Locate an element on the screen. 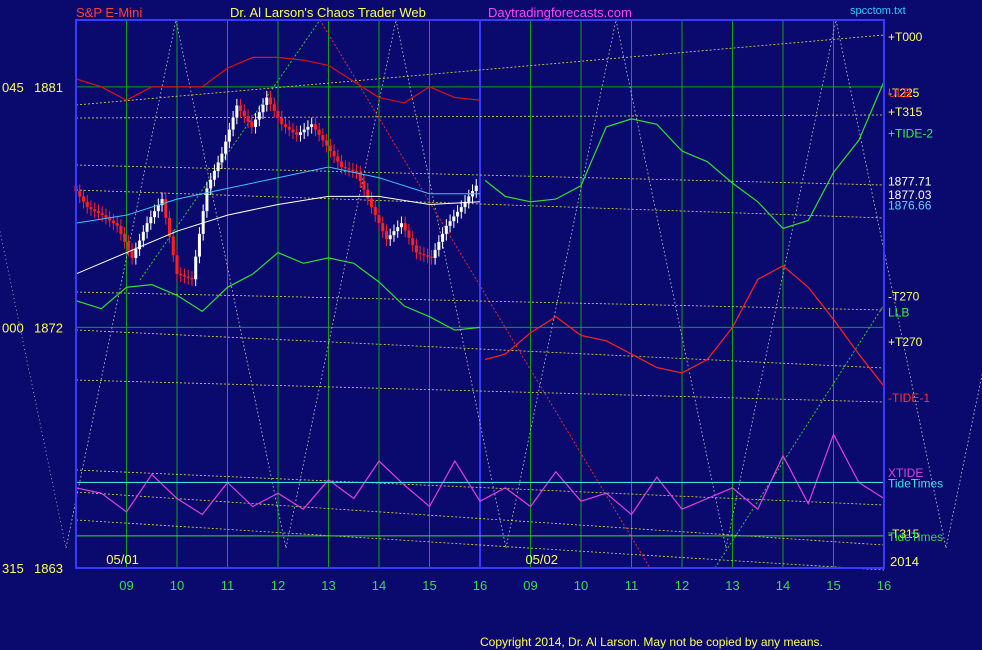 Image resolution: width=982 pixels, height=650 pixels. right-label: 1876.66 is located at coordinates (910, 205).